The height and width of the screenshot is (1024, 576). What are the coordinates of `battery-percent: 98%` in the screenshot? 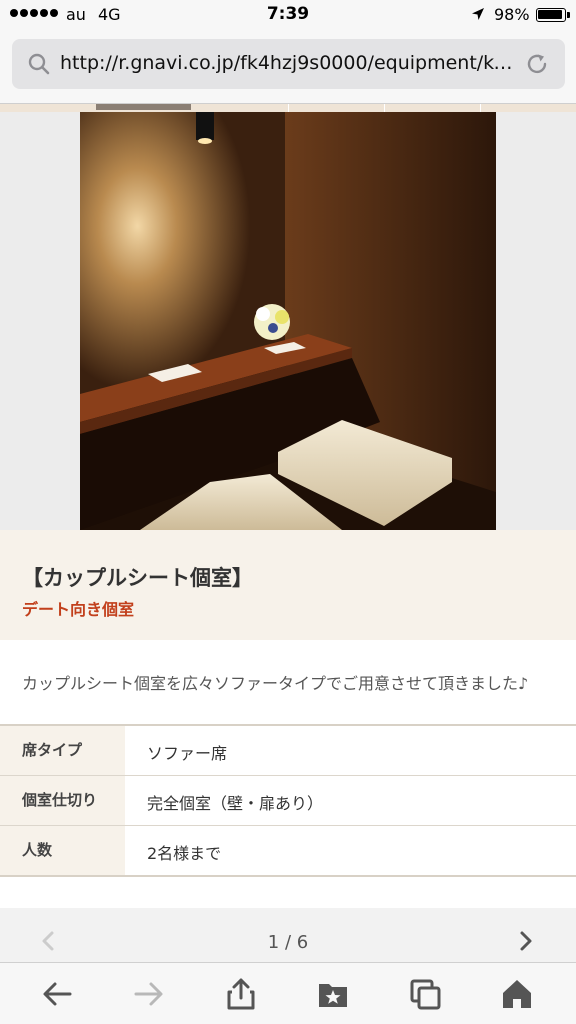 It's located at (512, 14).